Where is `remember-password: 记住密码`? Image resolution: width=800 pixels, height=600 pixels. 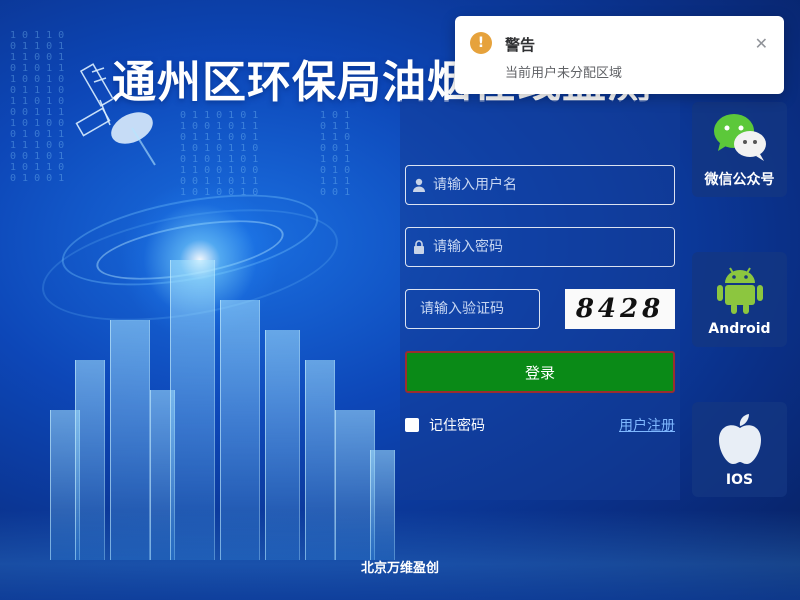
remember-password: 记住密码 is located at coordinates (445, 425).